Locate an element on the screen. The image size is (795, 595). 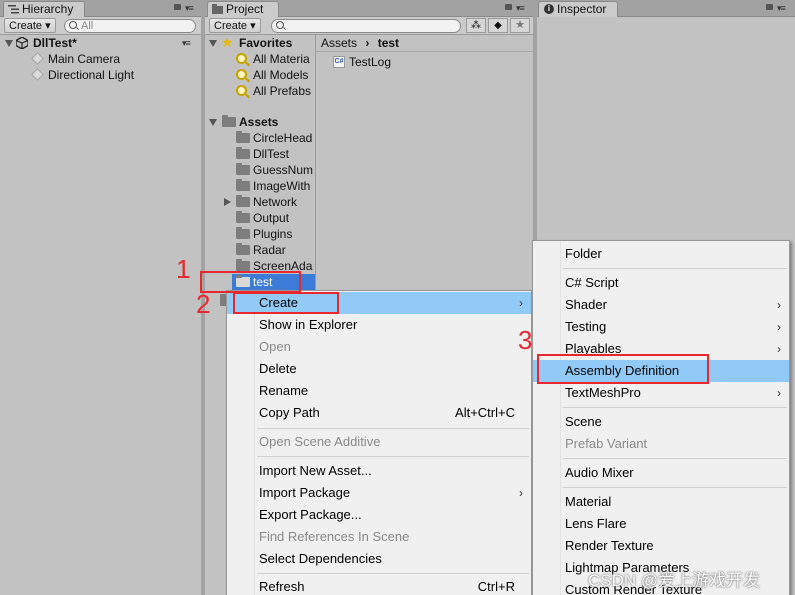
menu-item-delete: Delete is located at coordinates (379, 369).